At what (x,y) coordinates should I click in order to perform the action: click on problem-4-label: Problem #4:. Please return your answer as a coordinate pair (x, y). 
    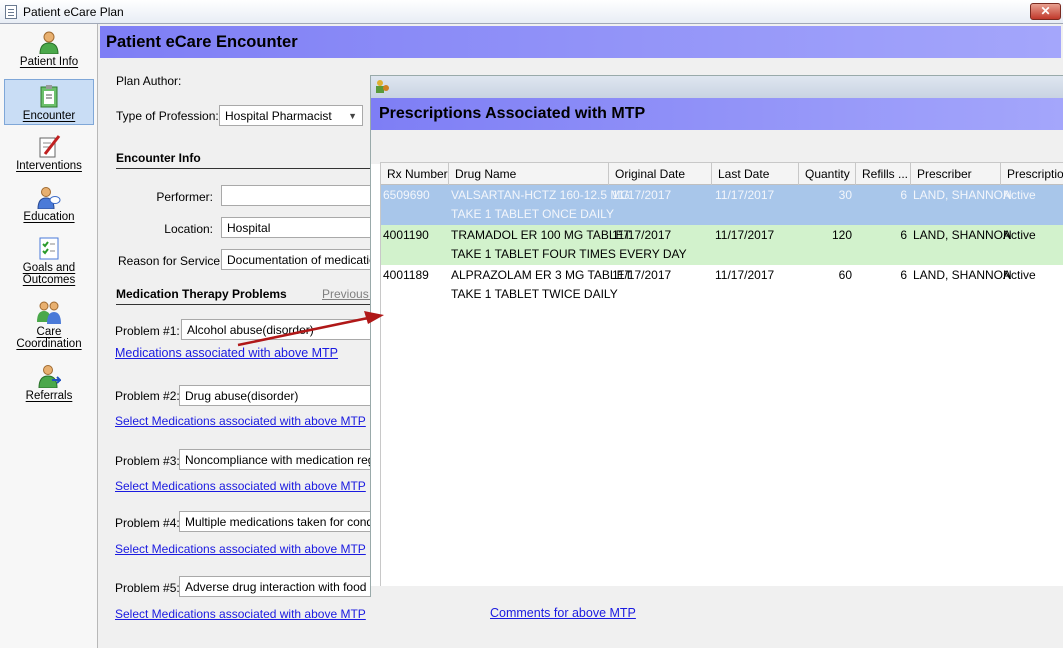
    Looking at the image, I should click on (147, 523).